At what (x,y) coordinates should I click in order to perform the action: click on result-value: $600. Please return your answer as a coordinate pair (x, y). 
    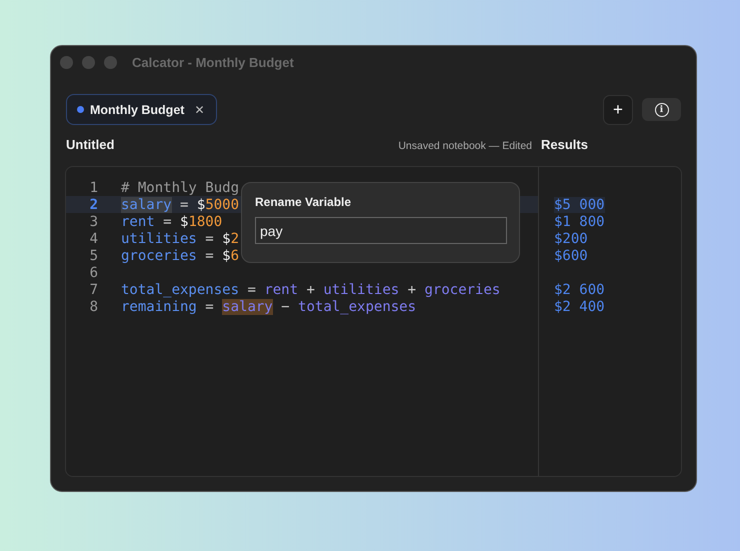
    Looking at the image, I should click on (571, 256).